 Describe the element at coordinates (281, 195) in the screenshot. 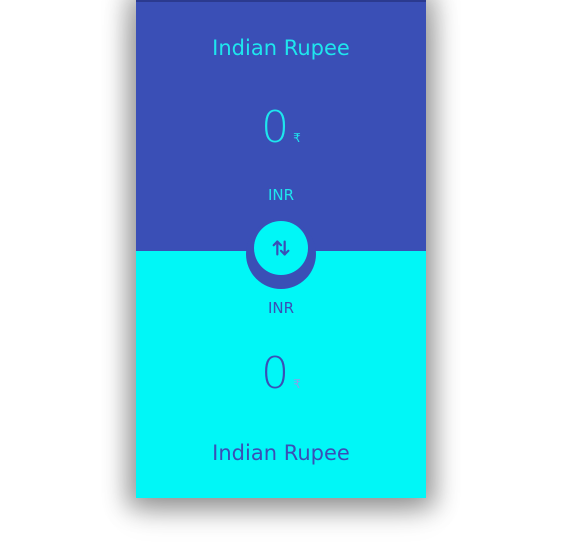

I see `source-currency-code: INR` at that location.